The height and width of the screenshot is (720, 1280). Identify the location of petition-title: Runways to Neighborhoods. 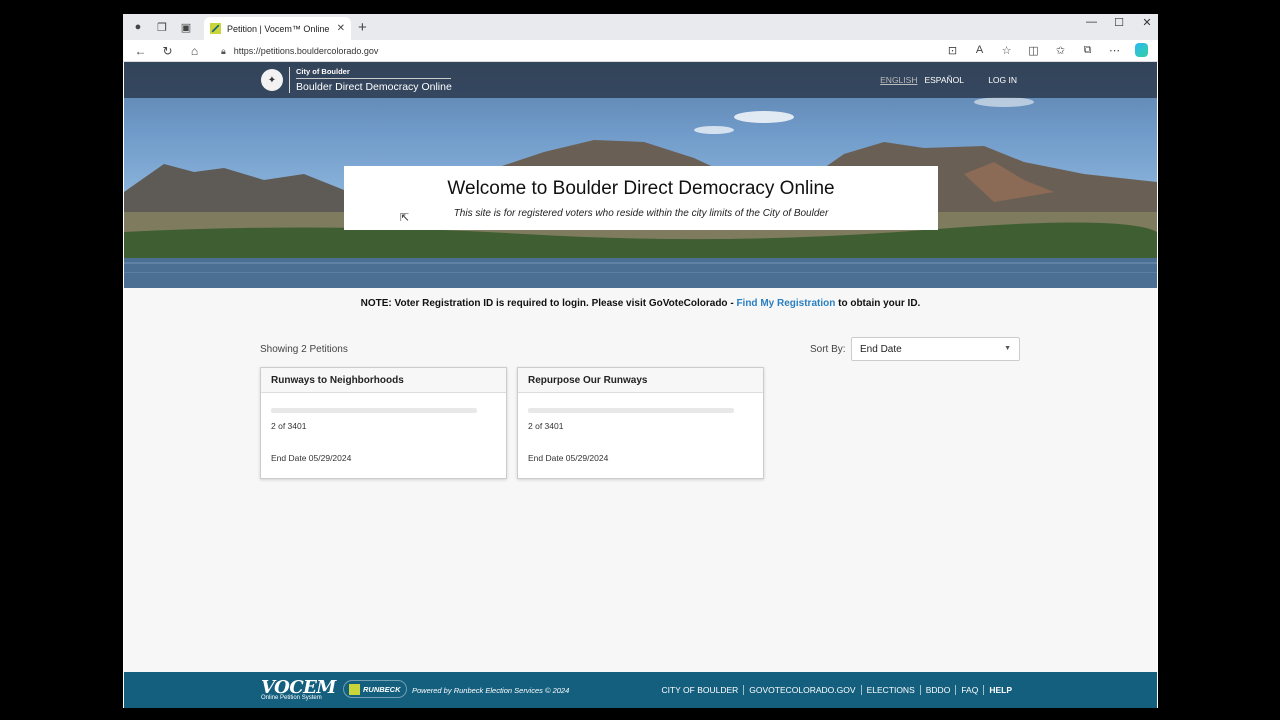
(383, 380).